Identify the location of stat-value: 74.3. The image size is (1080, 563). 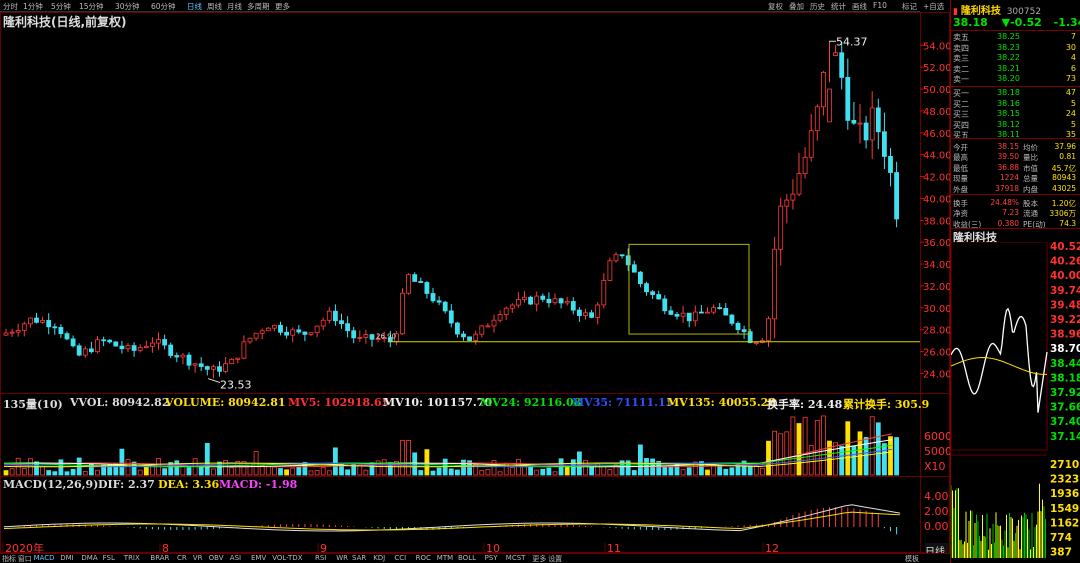
(1067, 223).